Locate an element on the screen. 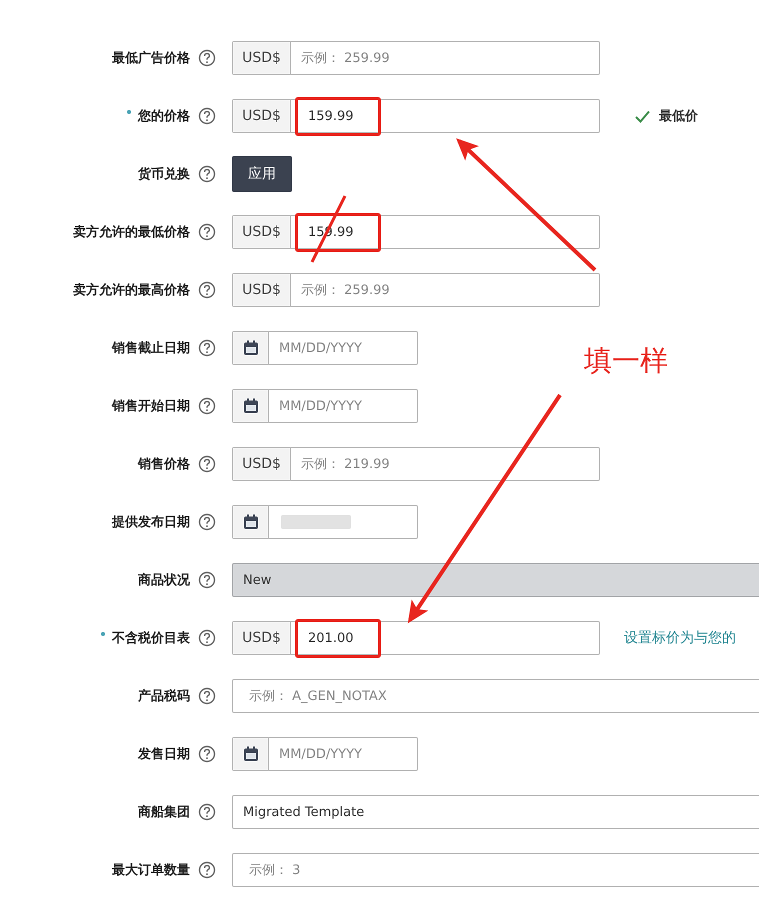  field-label: 提供发布日期 is located at coordinates (151, 522).